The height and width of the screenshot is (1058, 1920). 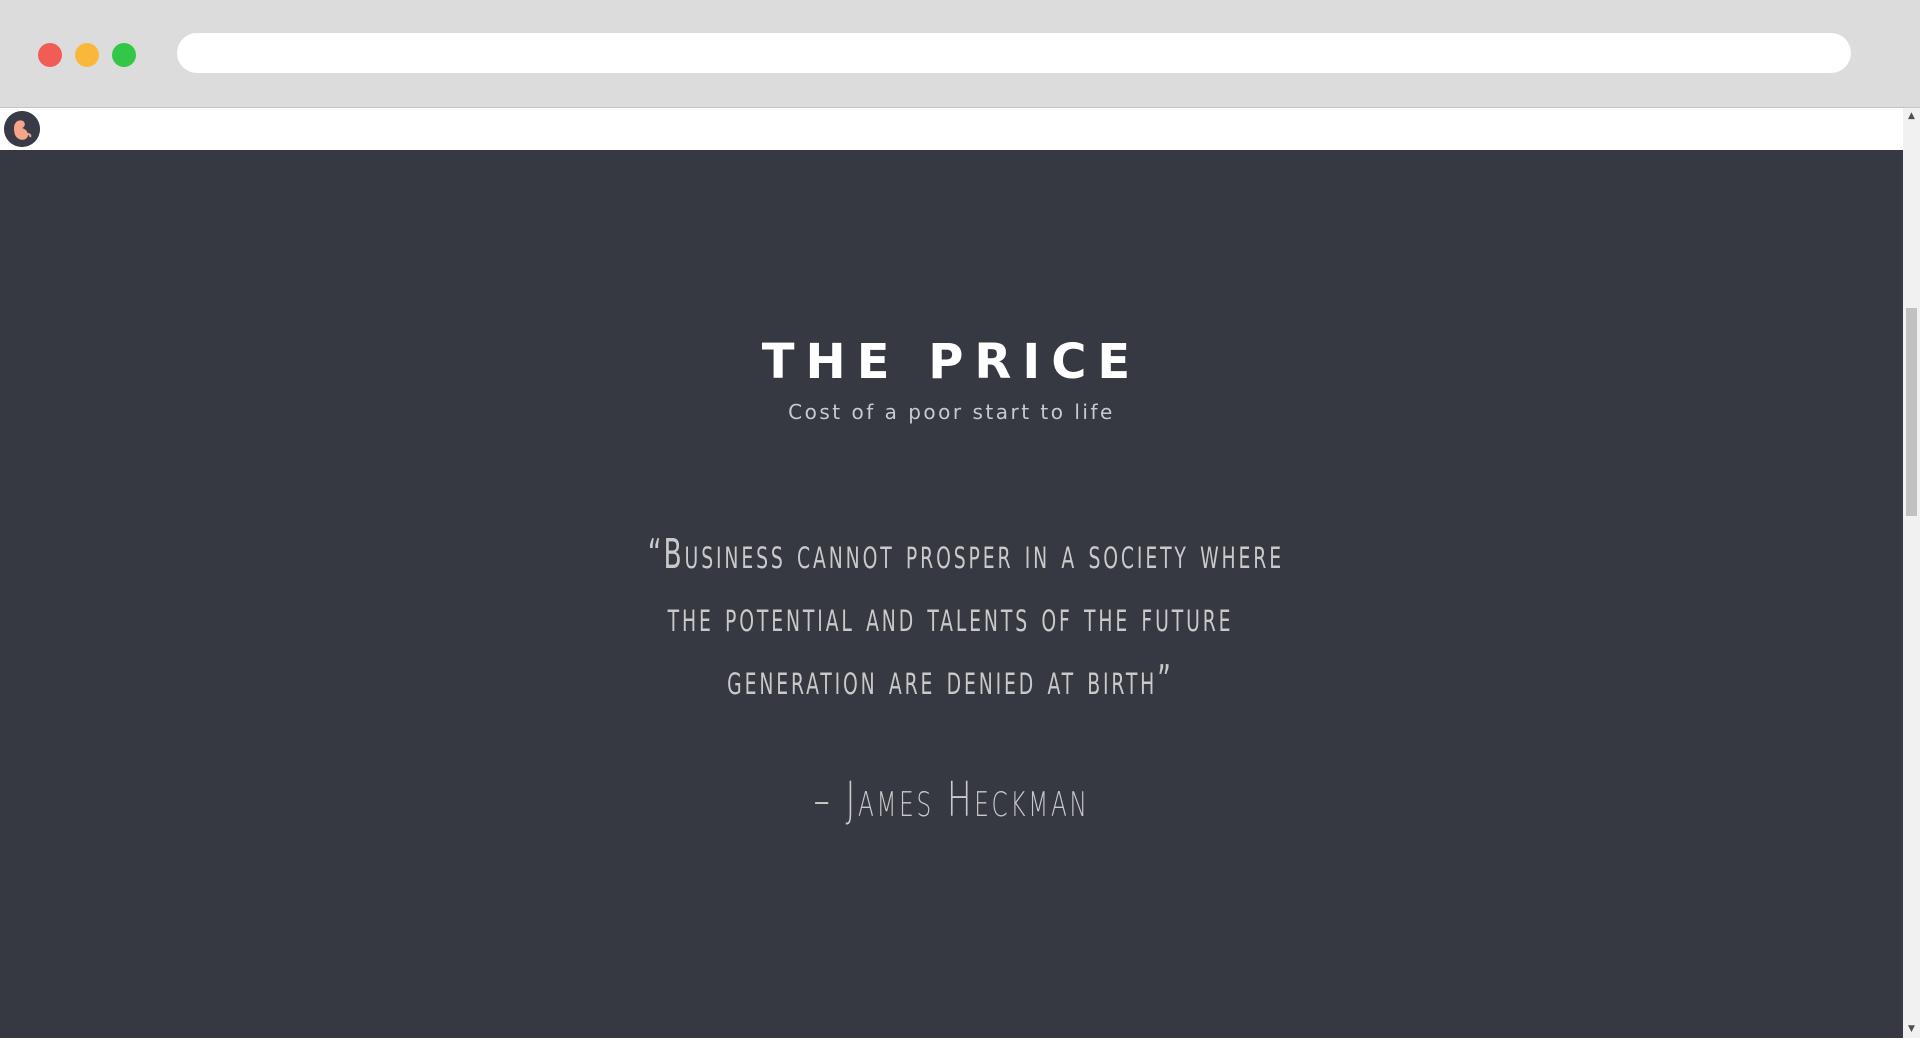 I want to click on quote-author: – James Heckman, so click(x=951, y=800).